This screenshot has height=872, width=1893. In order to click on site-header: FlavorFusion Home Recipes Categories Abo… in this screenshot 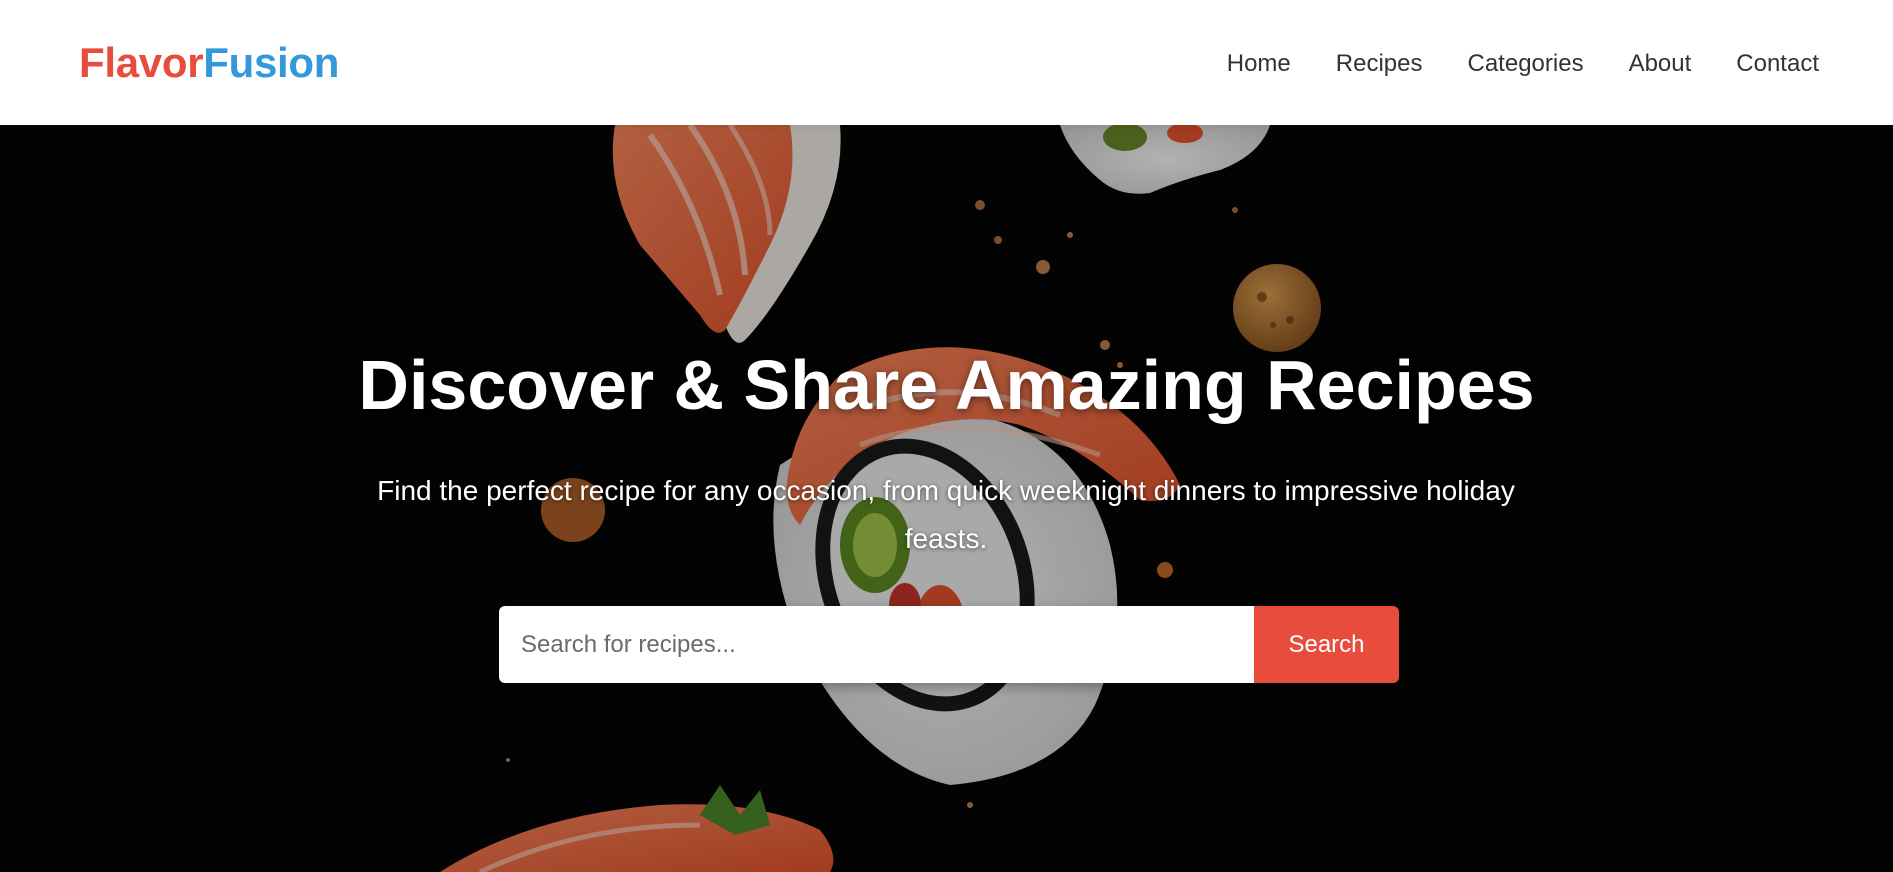, I will do `click(946, 62)`.